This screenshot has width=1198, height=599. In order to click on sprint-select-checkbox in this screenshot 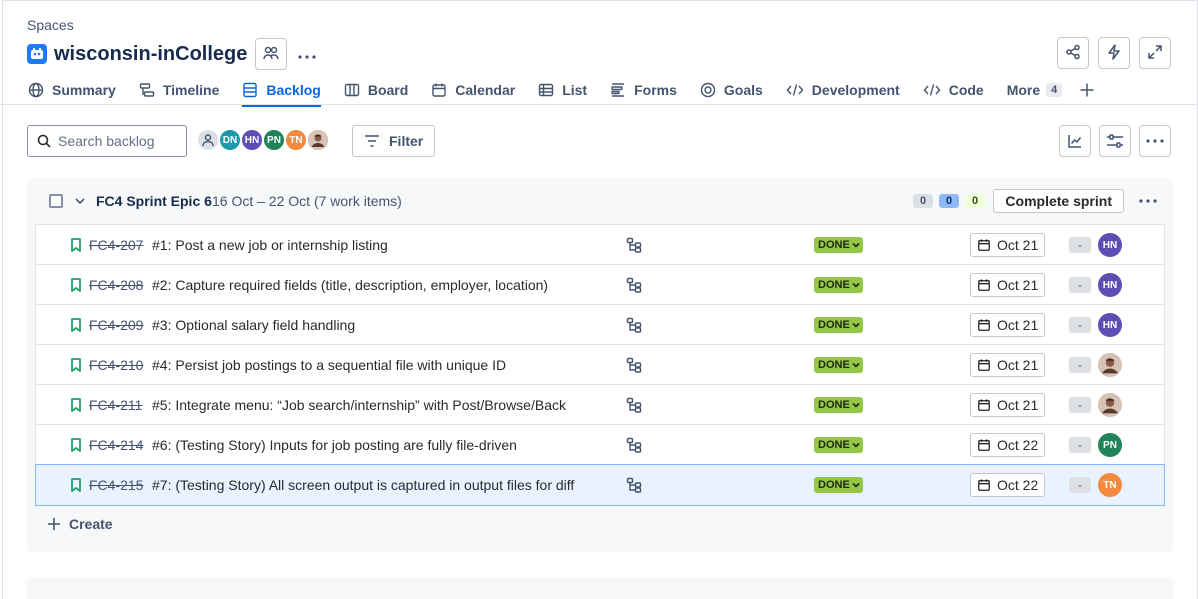, I will do `click(56, 201)`.